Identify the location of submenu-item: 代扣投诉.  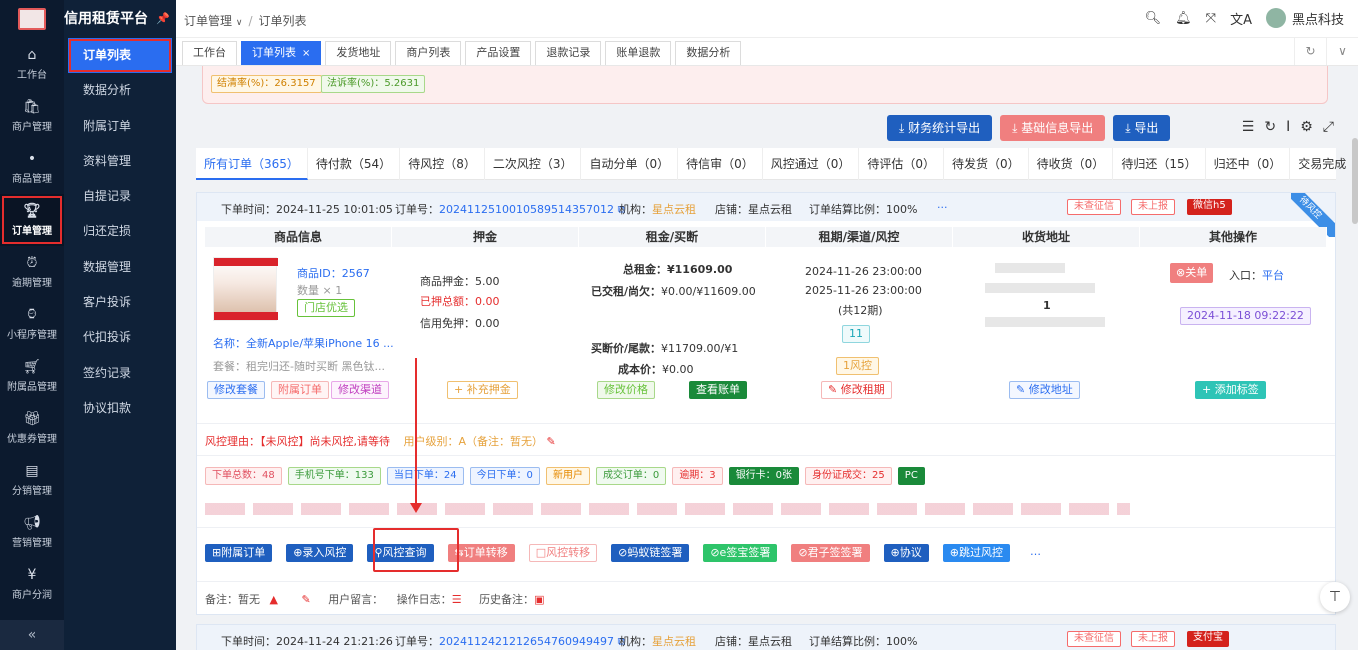
(120, 337).